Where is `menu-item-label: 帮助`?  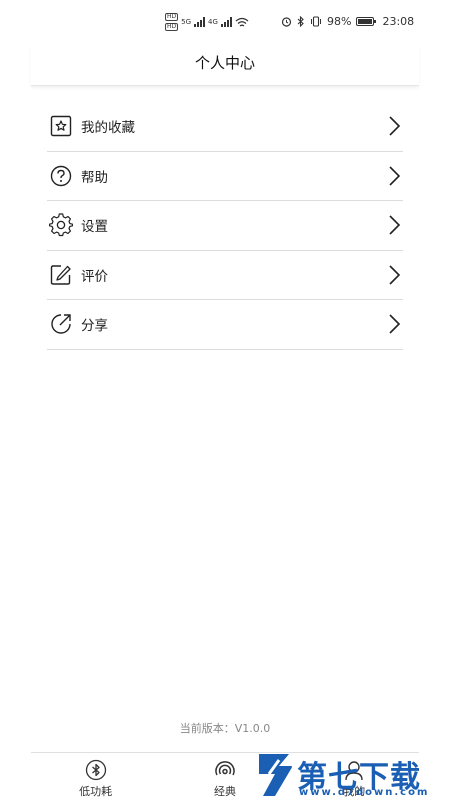
menu-item-label: 帮助 is located at coordinates (94, 177).